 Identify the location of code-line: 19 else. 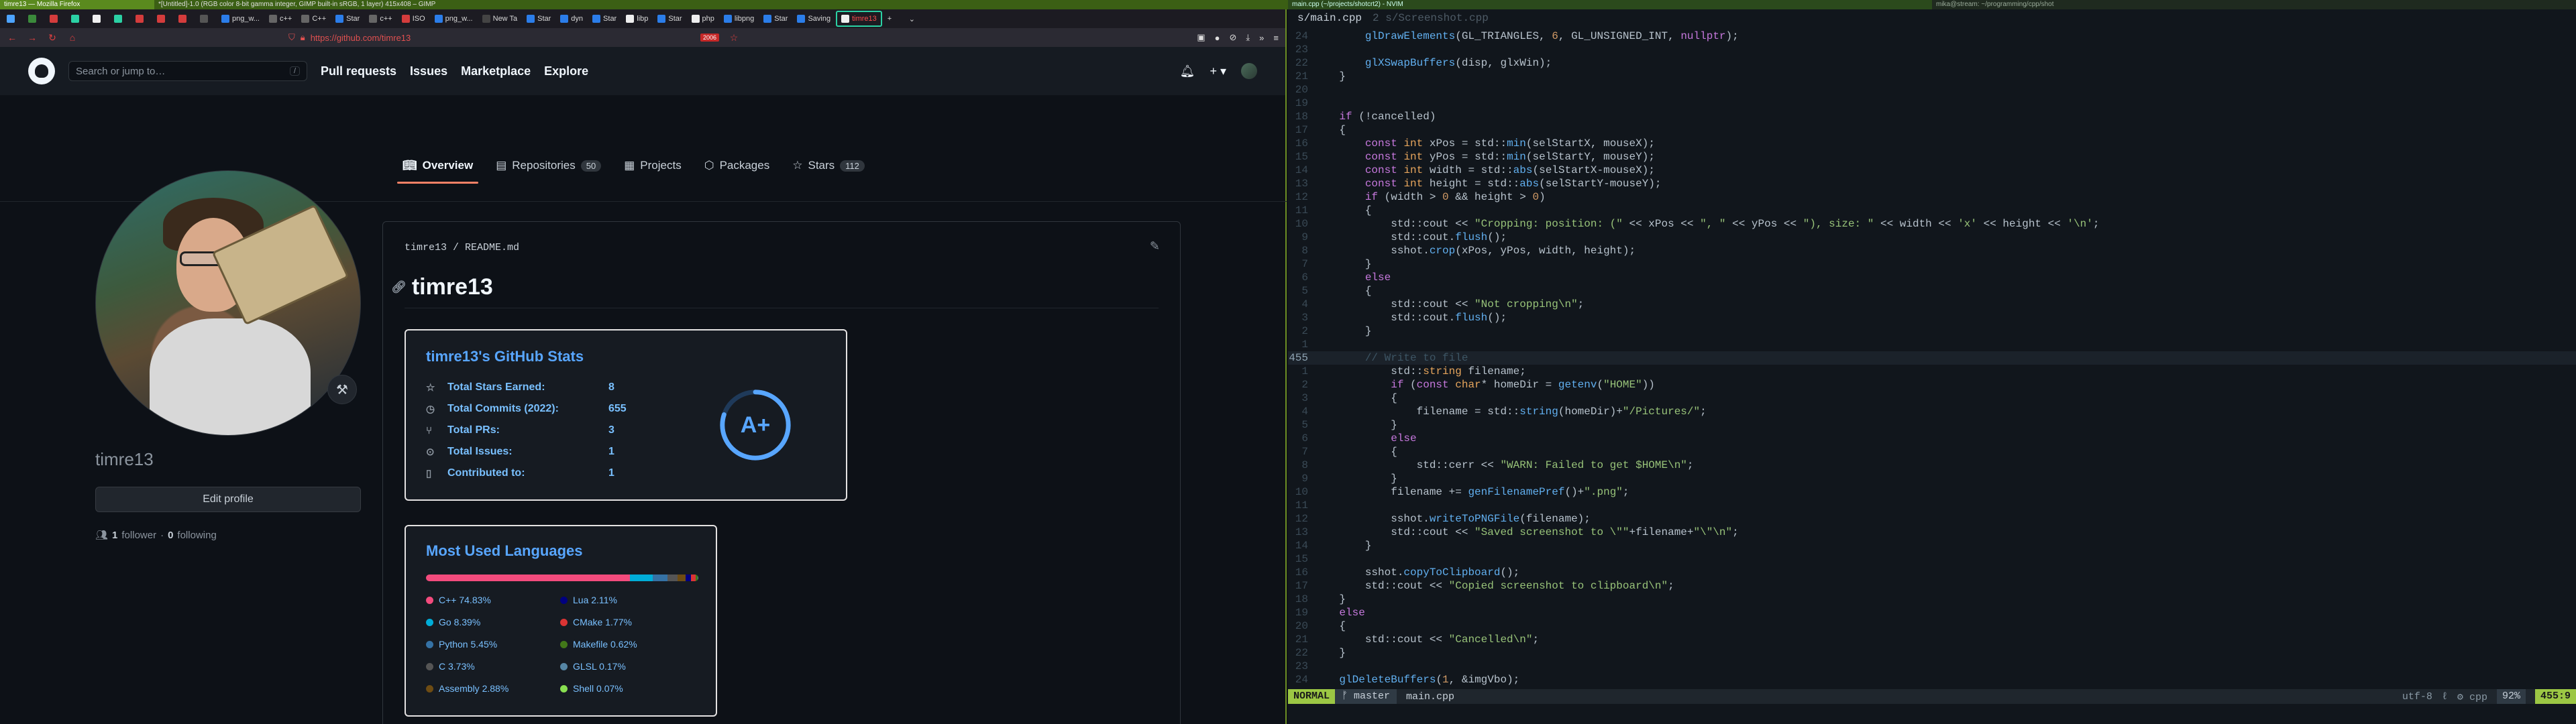
(1932, 612).